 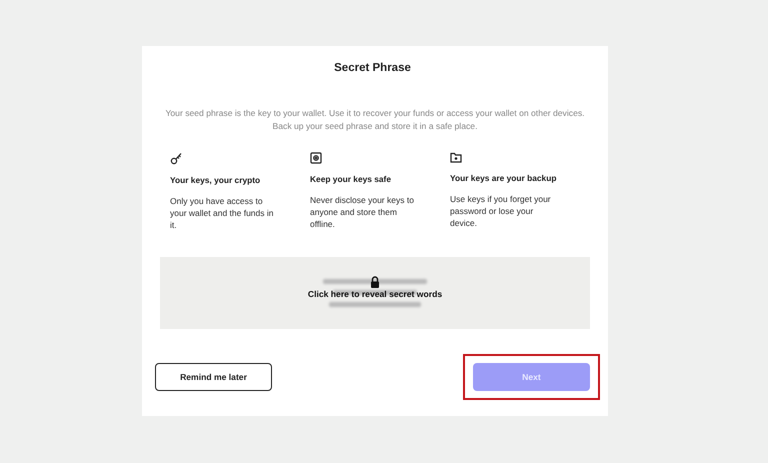 I want to click on feature-text: Use keys if you forget your password or lose your device., so click(x=501, y=211).